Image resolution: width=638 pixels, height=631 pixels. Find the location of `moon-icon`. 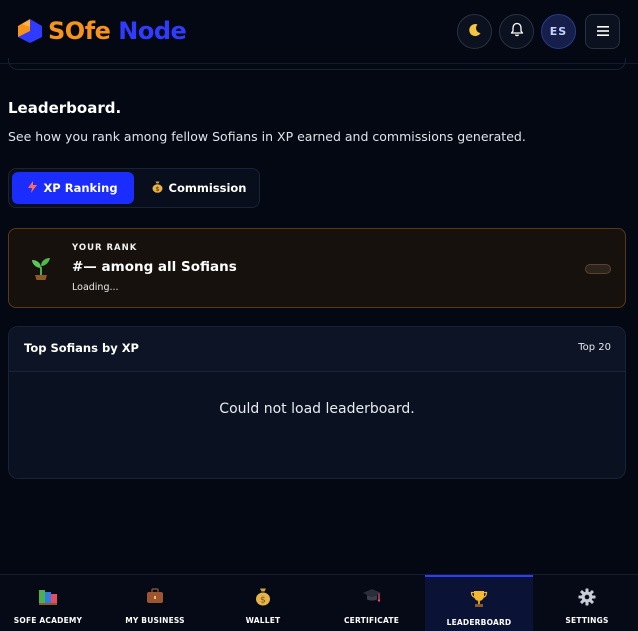

moon-icon is located at coordinates (475, 31).